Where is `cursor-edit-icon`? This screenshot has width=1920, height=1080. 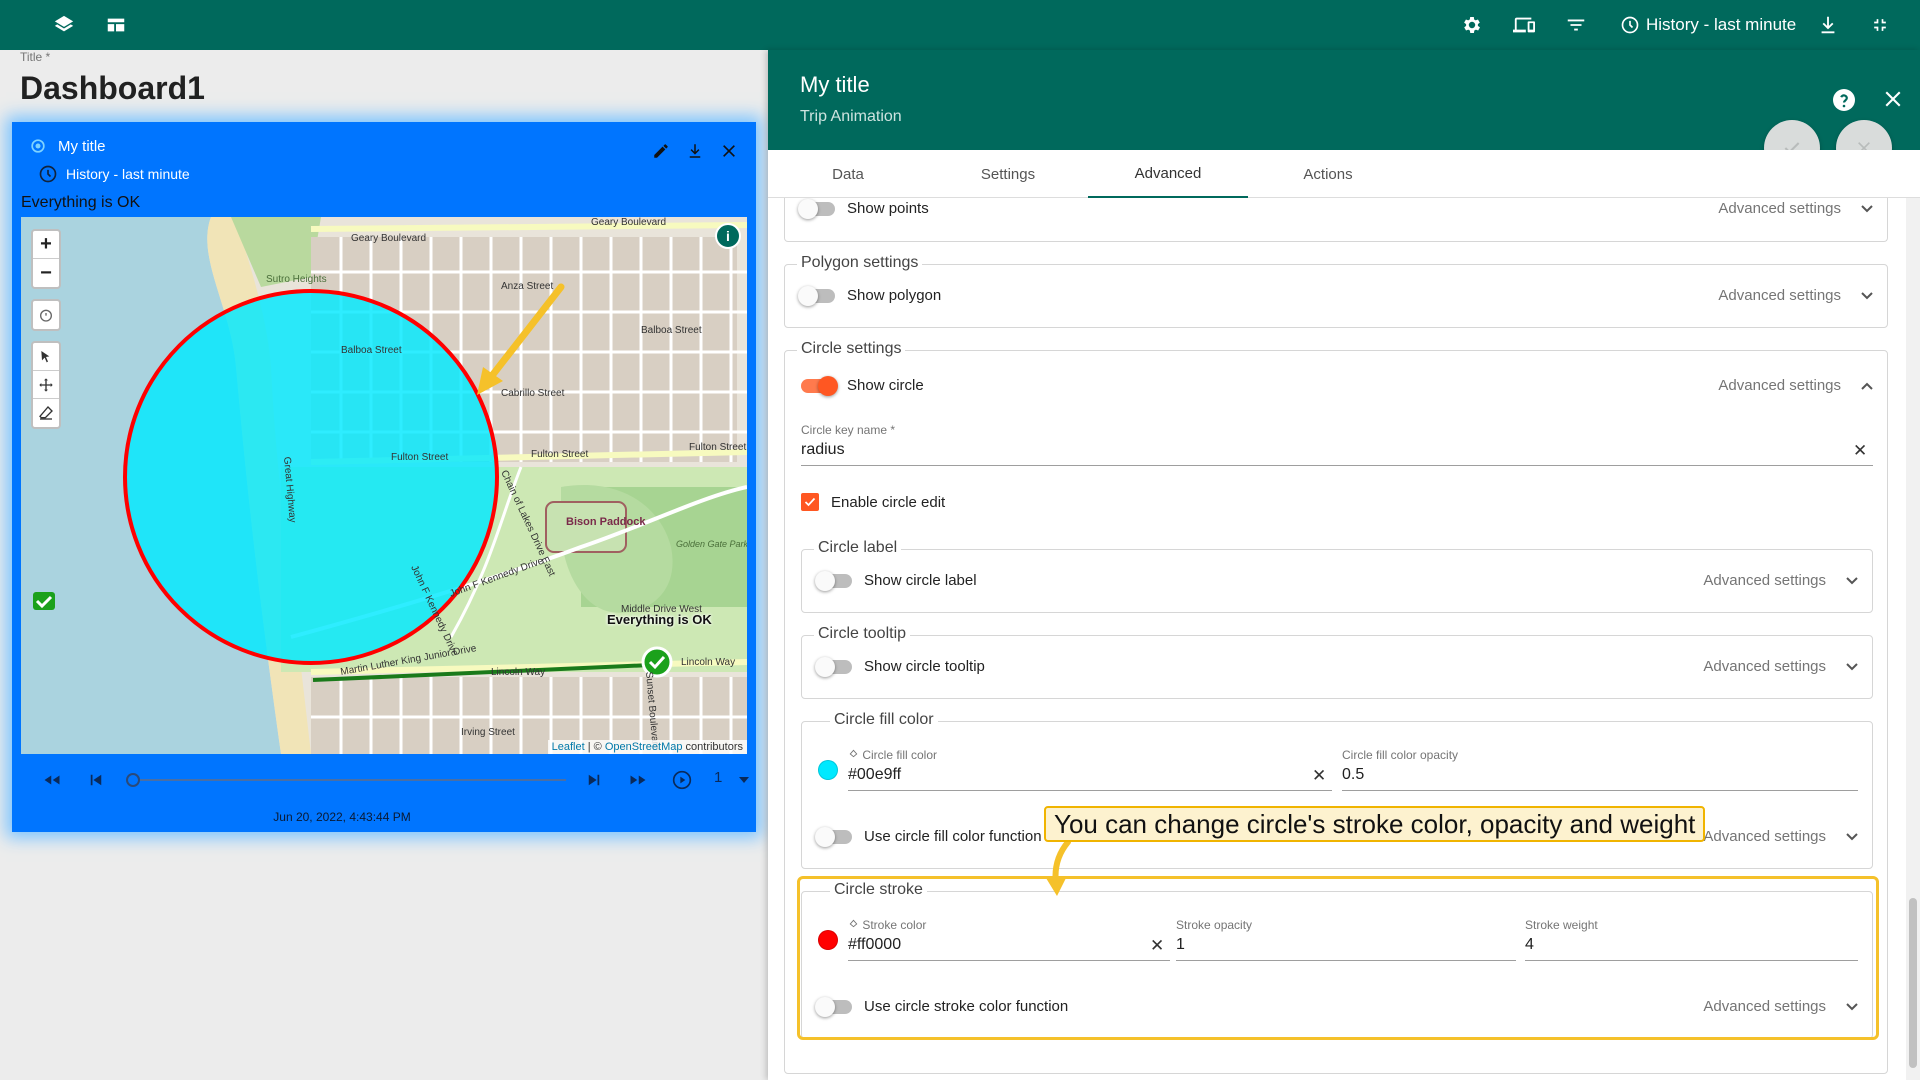 cursor-edit-icon is located at coordinates (46, 357).